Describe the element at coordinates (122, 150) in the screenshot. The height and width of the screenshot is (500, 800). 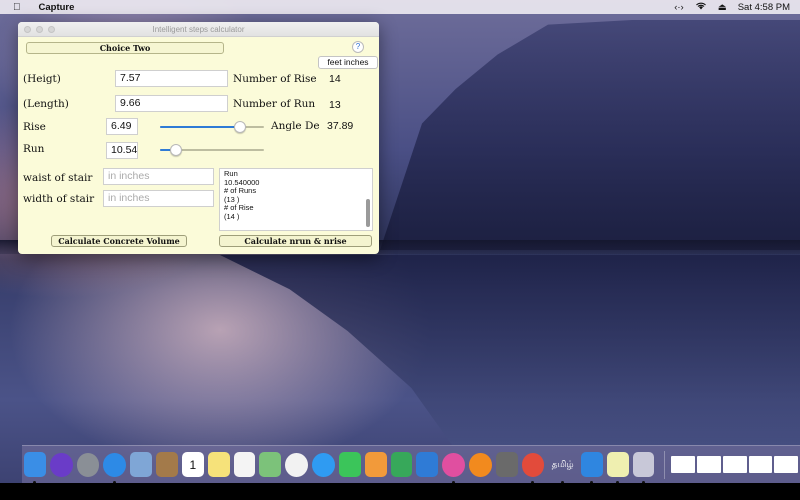
I see `run-input: 10.54` at that location.